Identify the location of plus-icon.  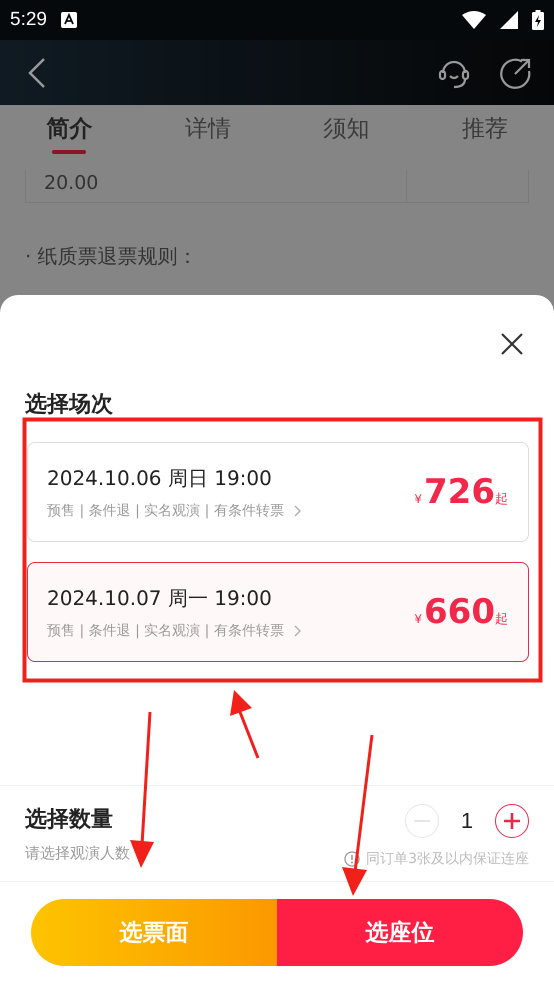
(512, 821).